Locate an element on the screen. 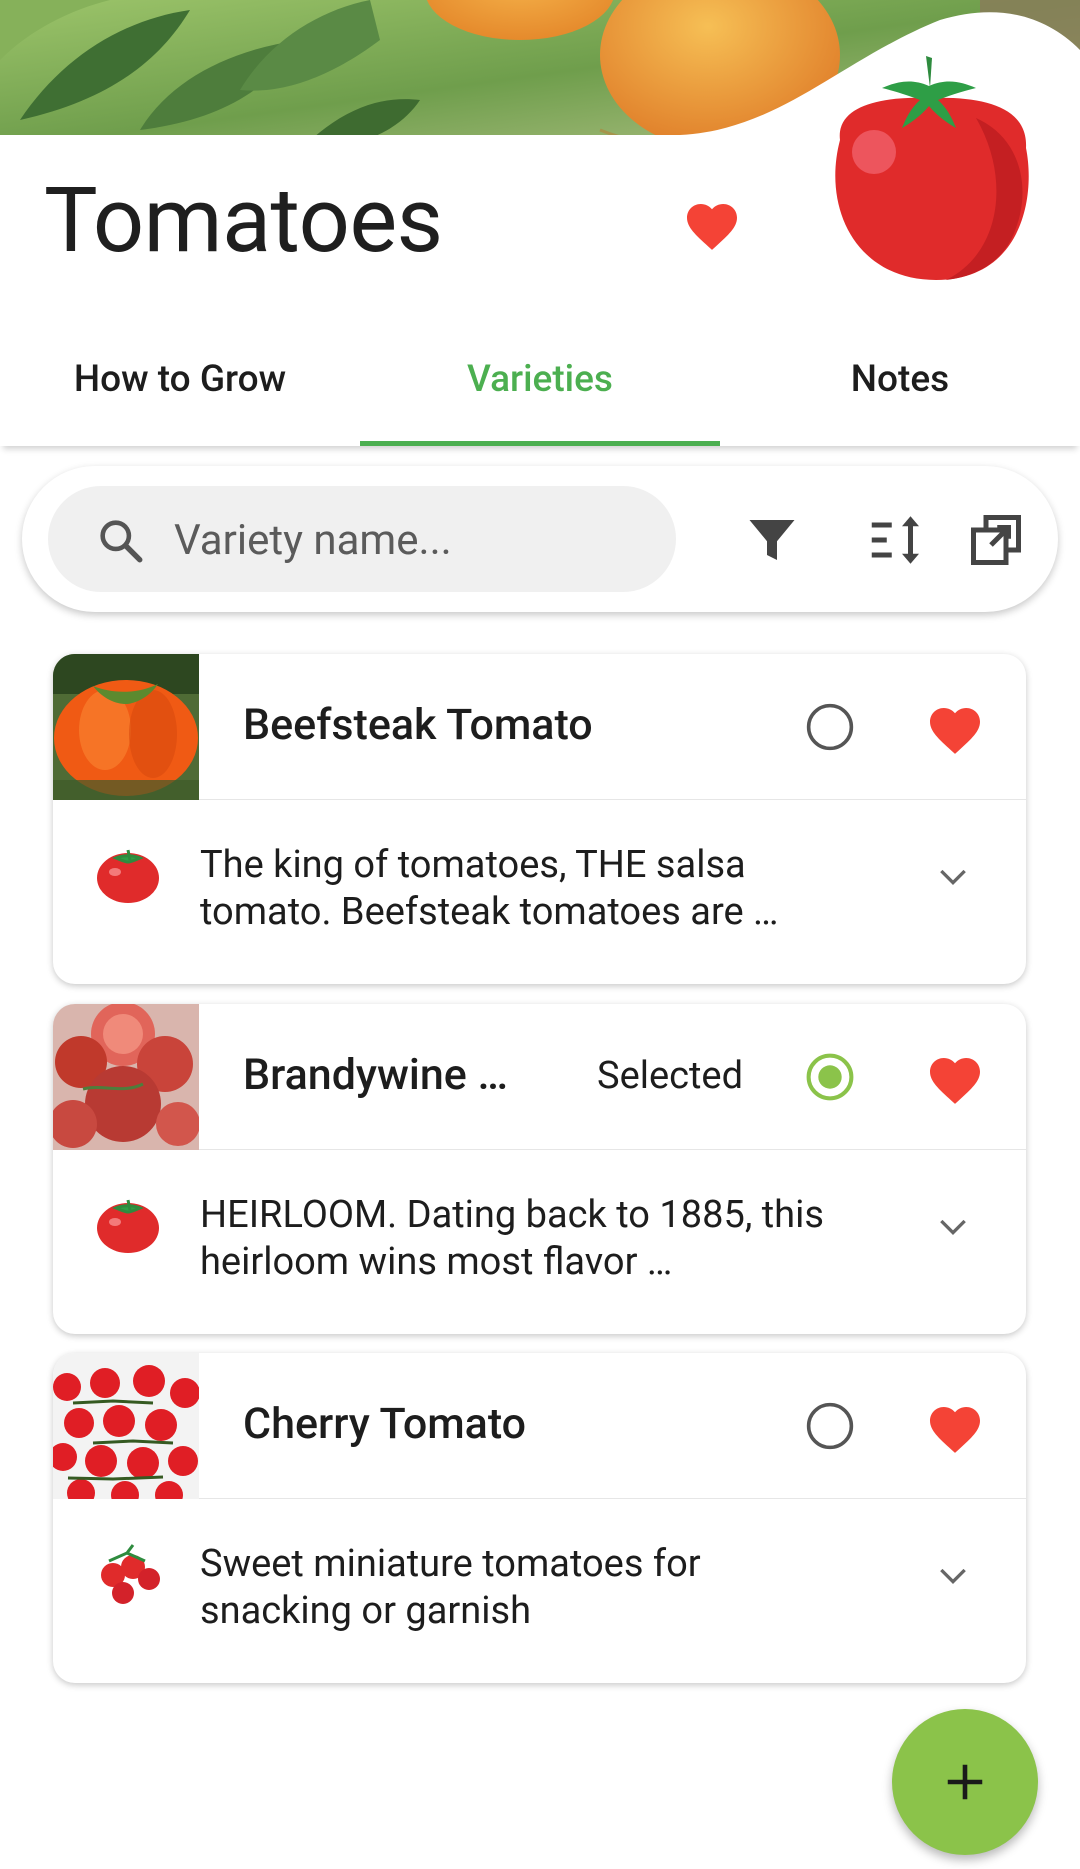 The image size is (1080, 1869). tab-bar: How to Grow Varieties Notes is located at coordinates (540, 388).